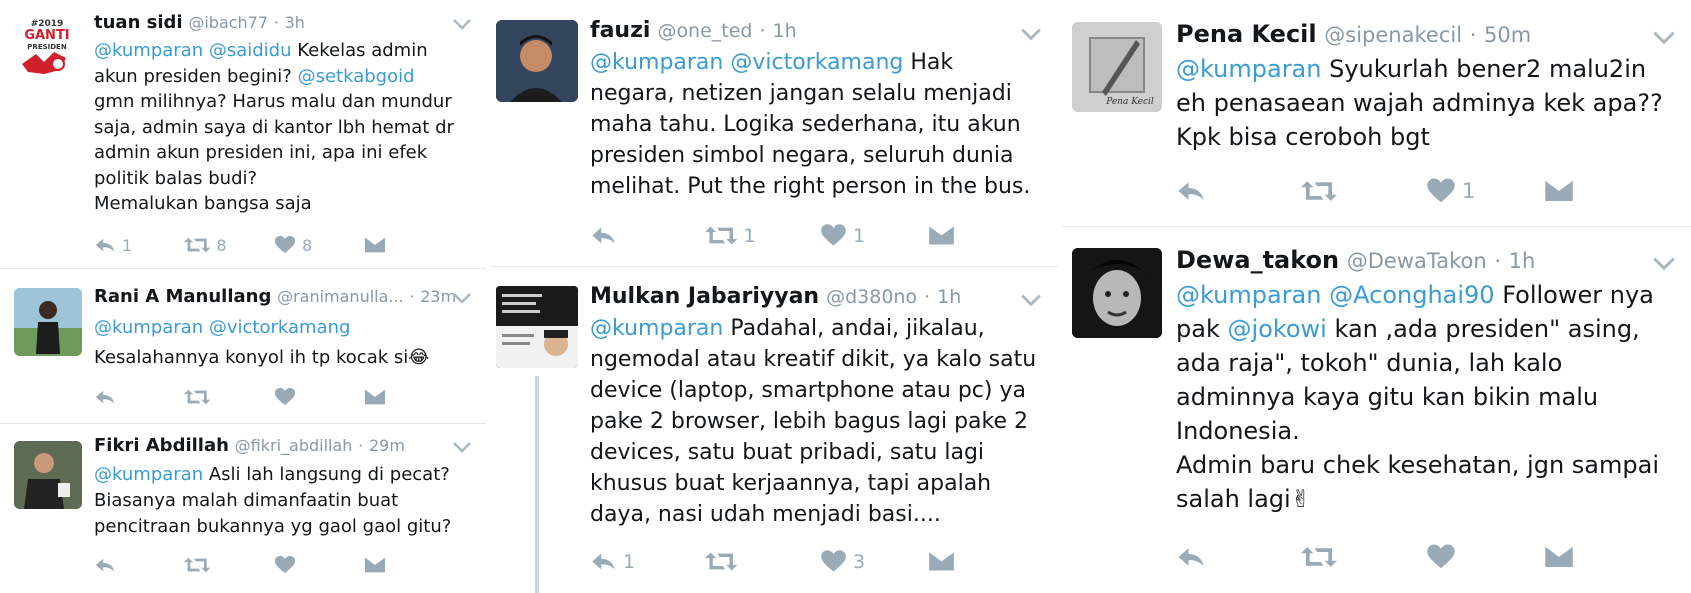  I want to click on username: @sipenakecil, so click(1393, 35).